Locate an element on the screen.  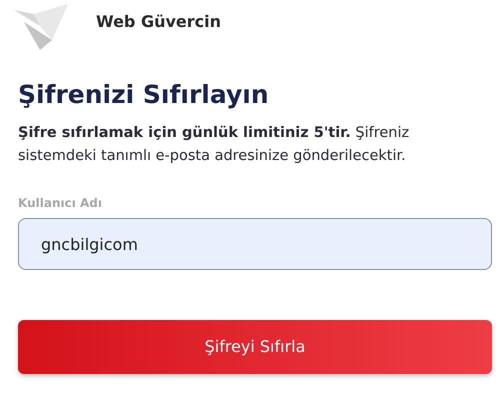
description-text: Şifre sıfırlamak için günlük limitiniz 5'tir. Şifreniz sistemdeki tanımlı e-posta adresinize gönderilecektir. is located at coordinates (214, 145).